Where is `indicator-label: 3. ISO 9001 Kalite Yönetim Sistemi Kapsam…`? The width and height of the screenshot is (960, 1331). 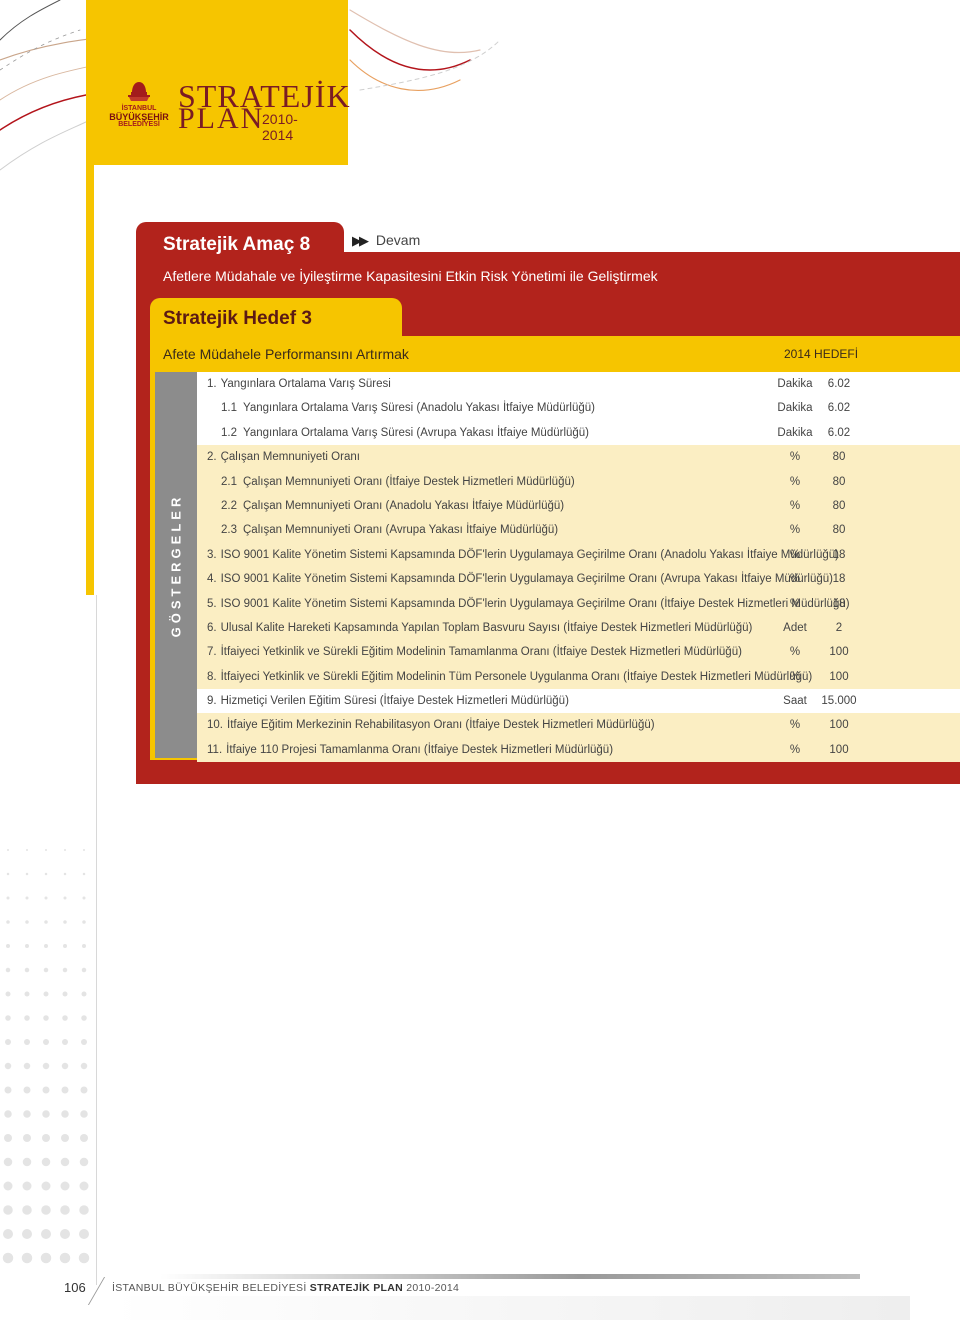
indicator-label: 3. ISO 9001 Kalite Yönetim Sistemi Kapsam… is located at coordinates (523, 555).